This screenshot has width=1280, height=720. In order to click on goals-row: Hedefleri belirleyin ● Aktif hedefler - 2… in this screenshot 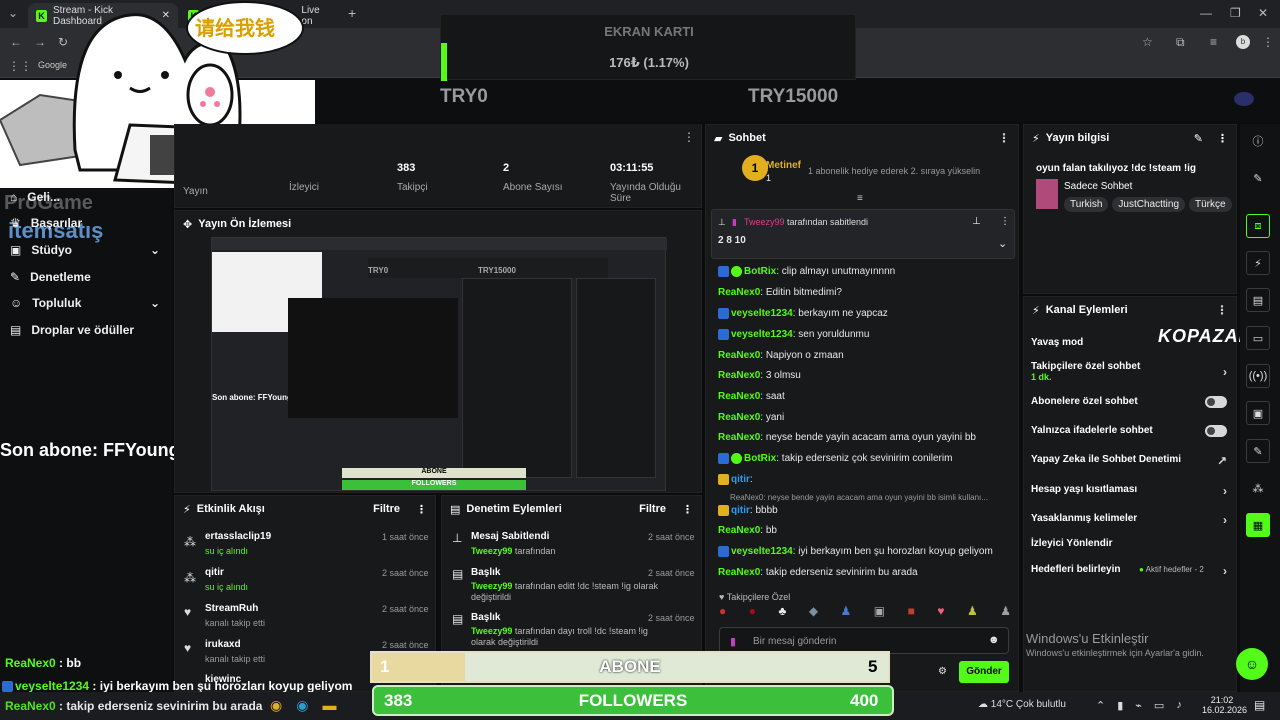, I will do `click(1129, 571)`.